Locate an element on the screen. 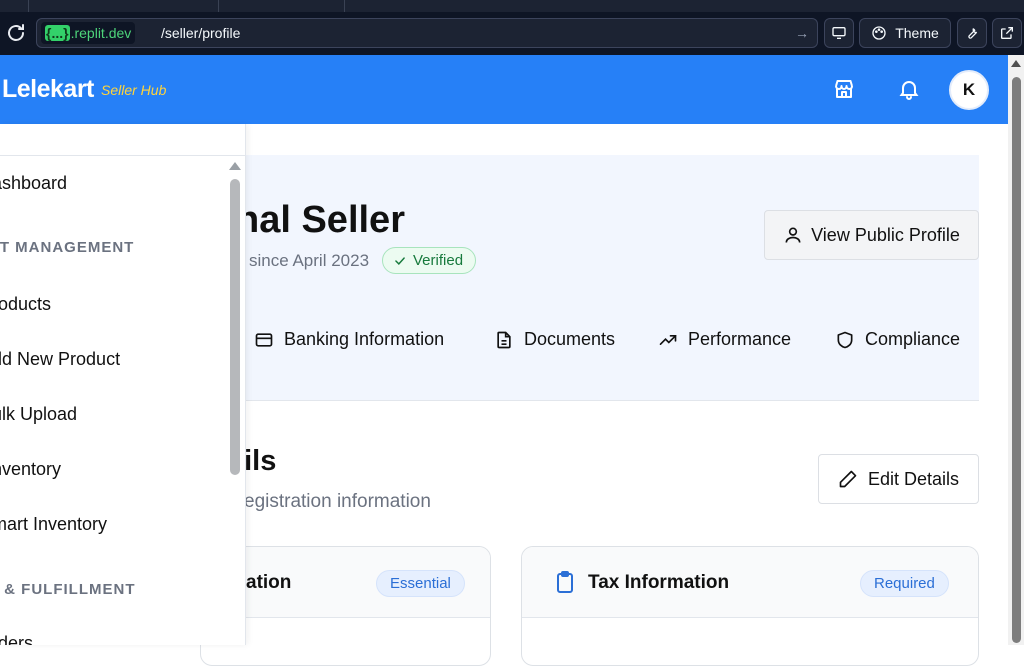 This screenshot has width=1024, height=666. wrench-icon is located at coordinates (973, 33).